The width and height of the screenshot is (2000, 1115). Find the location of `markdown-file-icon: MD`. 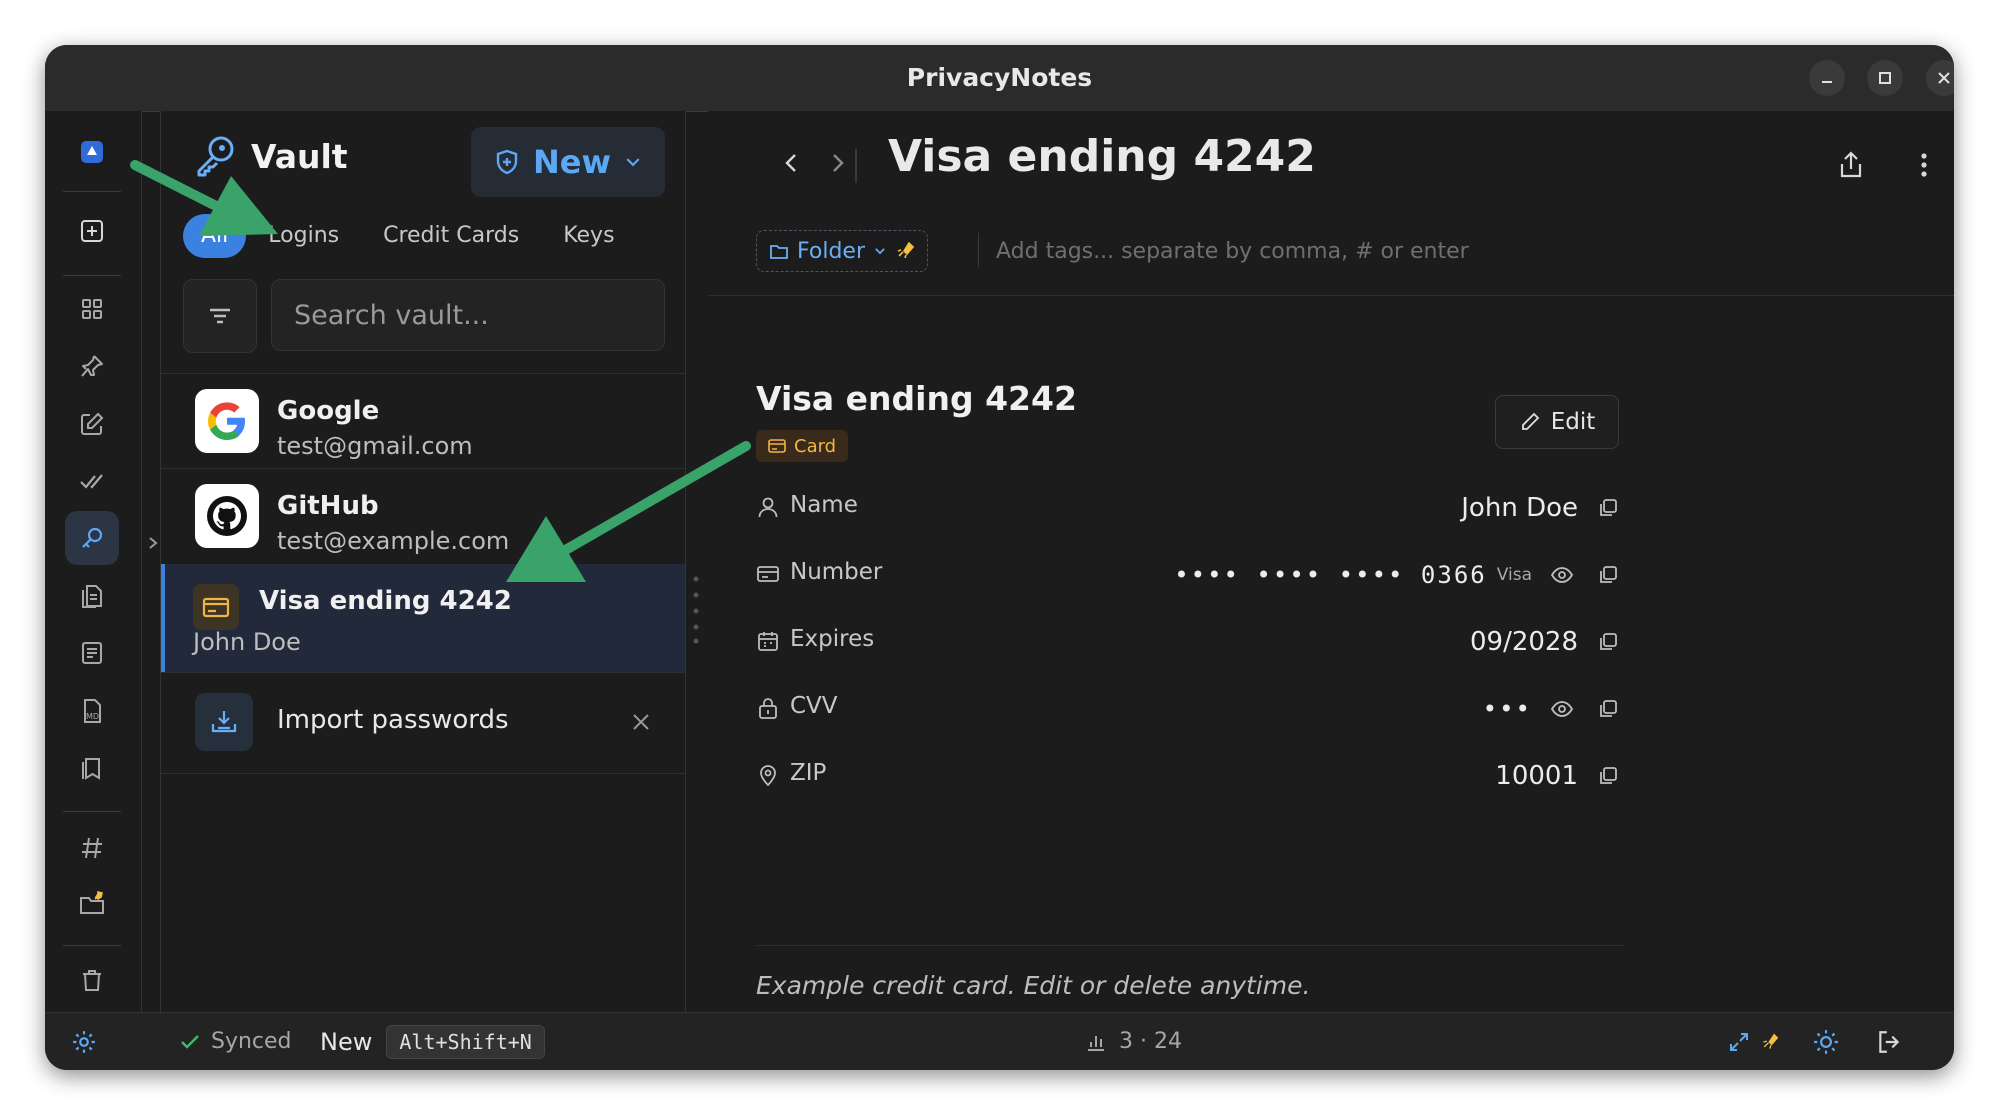

markdown-file-icon: MD is located at coordinates (92, 711).